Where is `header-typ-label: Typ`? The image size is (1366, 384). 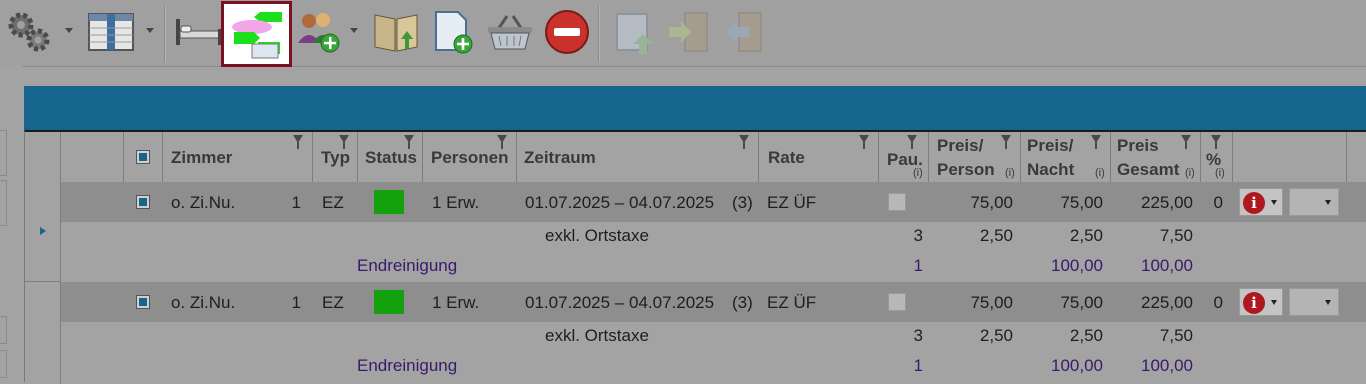 header-typ-label: Typ is located at coordinates (335, 157).